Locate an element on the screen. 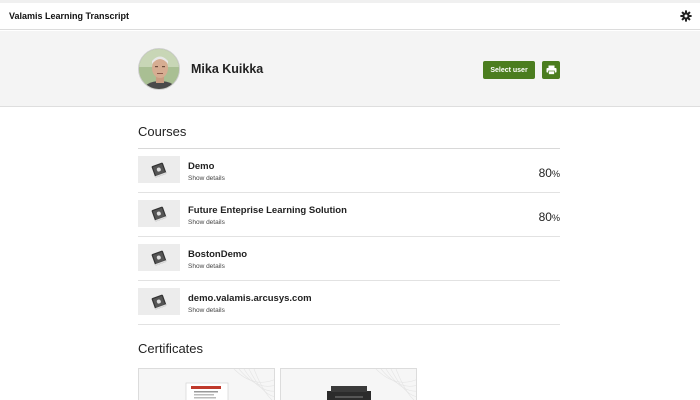 The image size is (700, 400). course-title: Future Enteprise Learning Solution is located at coordinates (267, 210).